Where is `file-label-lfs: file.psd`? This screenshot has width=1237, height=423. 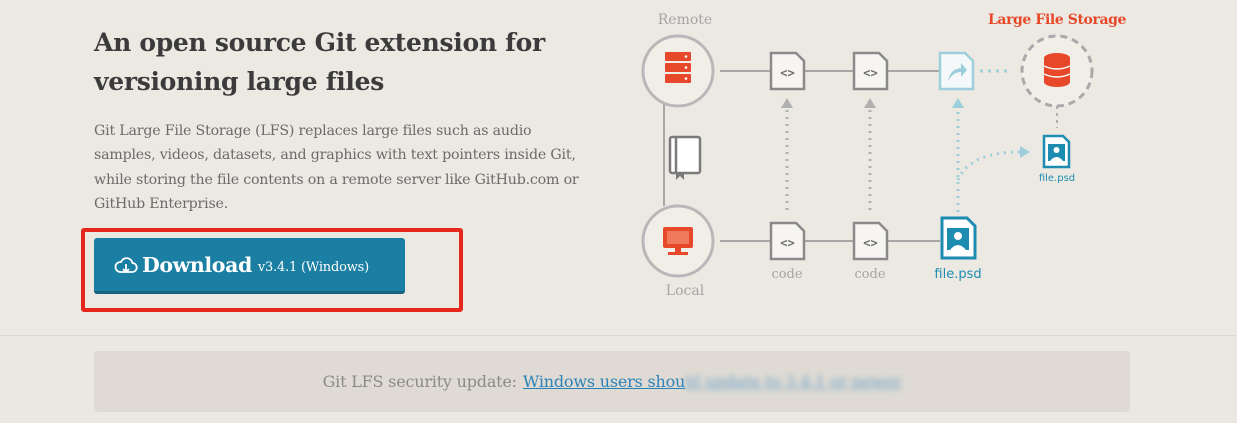 file-label-lfs: file.psd is located at coordinates (1057, 178).